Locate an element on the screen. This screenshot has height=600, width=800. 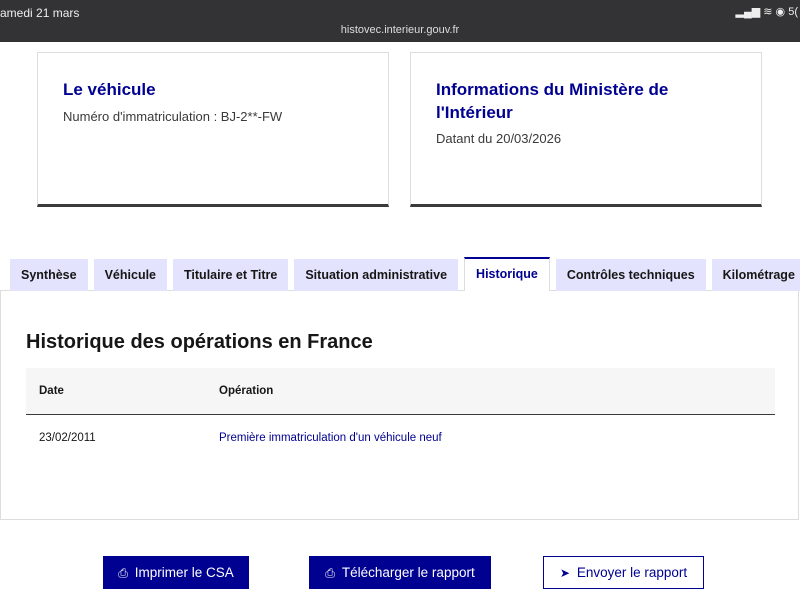
tab-historique: Historique is located at coordinates (507, 274).